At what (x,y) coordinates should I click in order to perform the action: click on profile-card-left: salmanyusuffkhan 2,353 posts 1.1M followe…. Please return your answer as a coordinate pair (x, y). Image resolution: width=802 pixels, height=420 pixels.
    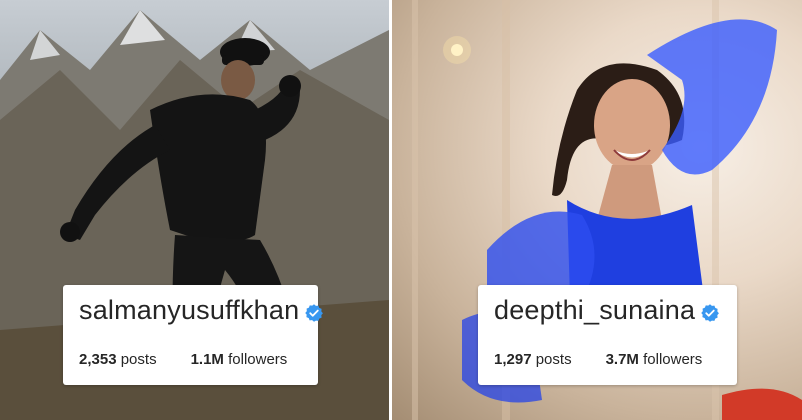
    Looking at the image, I should click on (193, 335).